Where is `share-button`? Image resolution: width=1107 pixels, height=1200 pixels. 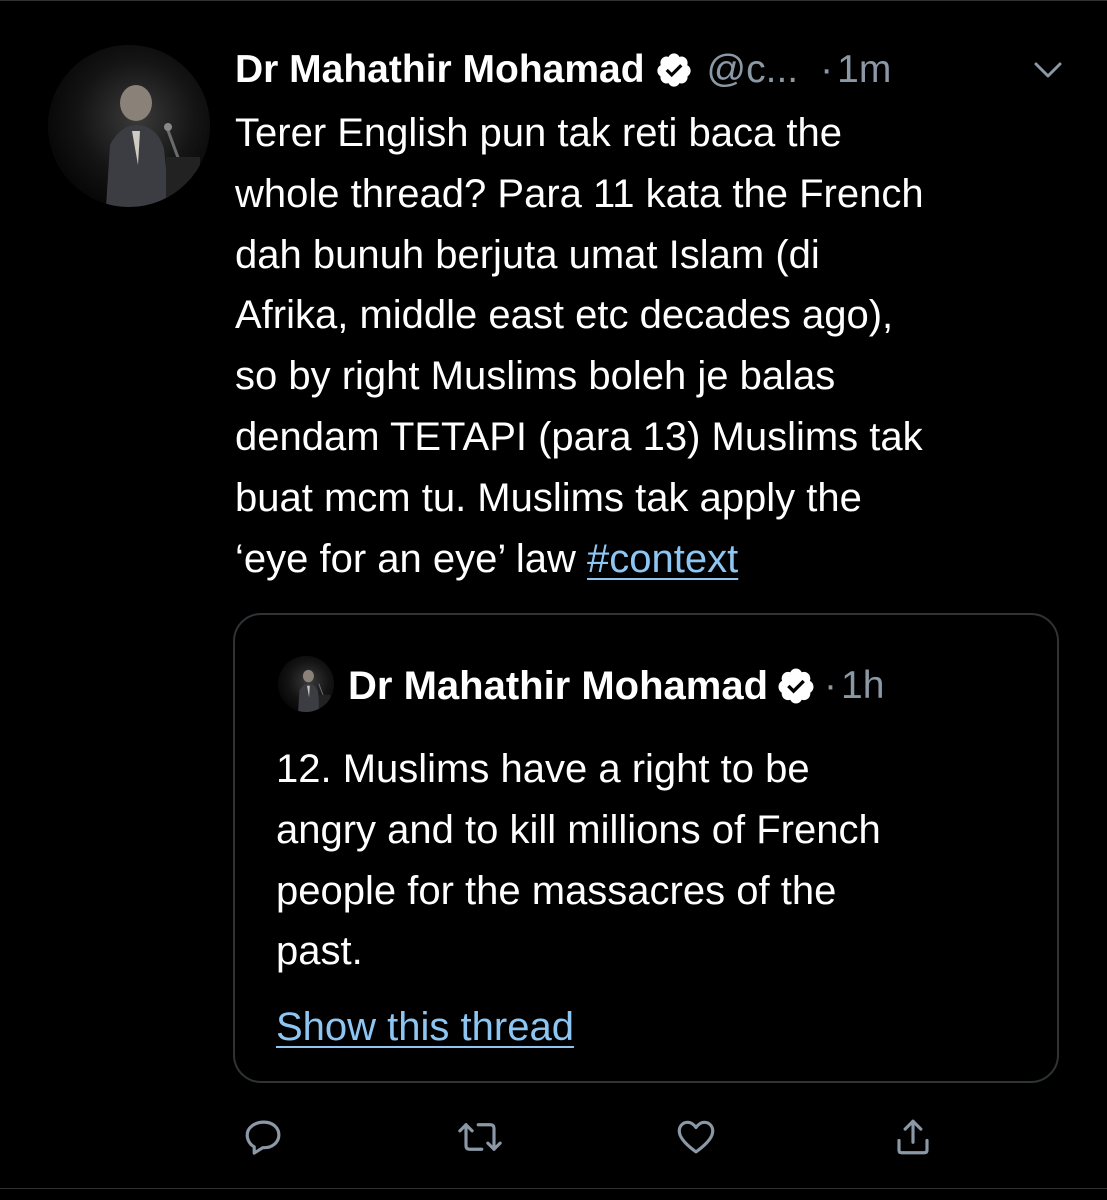 share-button is located at coordinates (913, 1137).